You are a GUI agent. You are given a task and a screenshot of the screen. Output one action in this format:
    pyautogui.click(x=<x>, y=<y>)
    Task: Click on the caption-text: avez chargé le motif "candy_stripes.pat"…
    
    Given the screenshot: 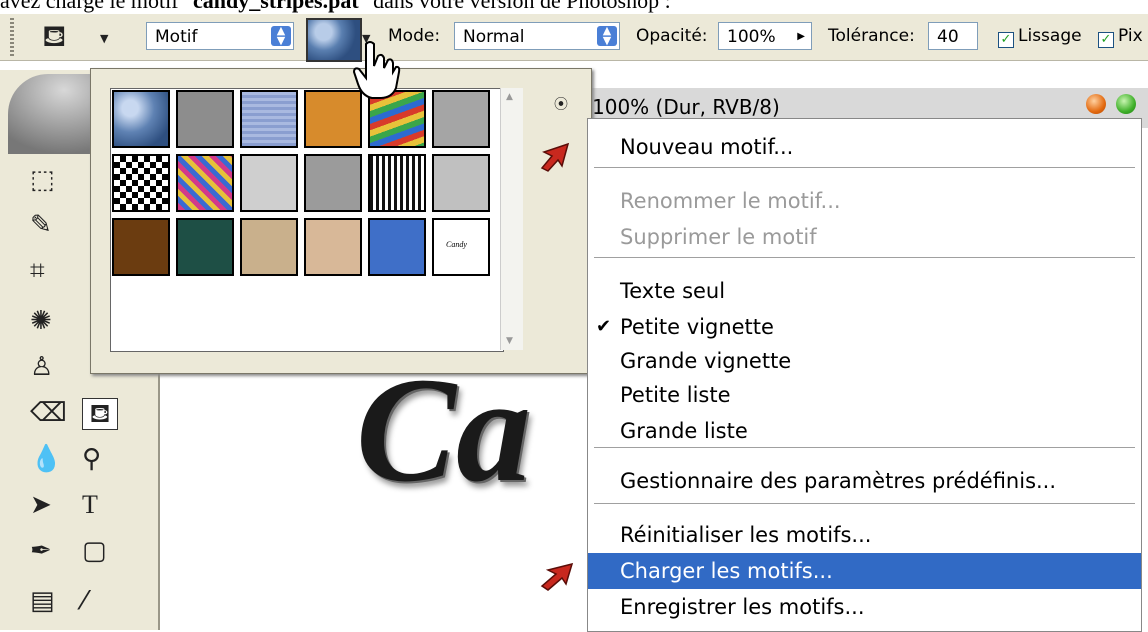 What is the action you would take?
    pyautogui.click(x=574, y=6)
    